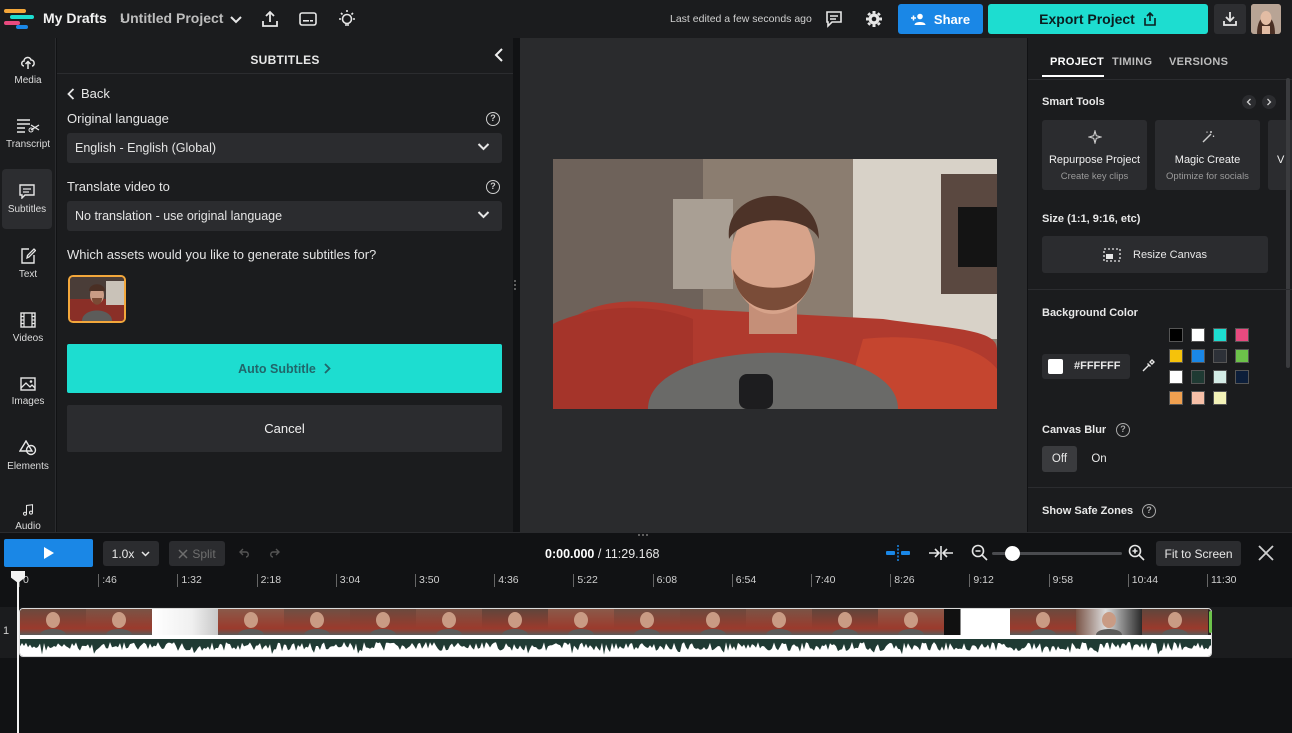 This screenshot has height=733, width=1292. What do you see at coordinates (146, 148) in the screenshot?
I see `original-language-value: English - English (Global)` at bounding box center [146, 148].